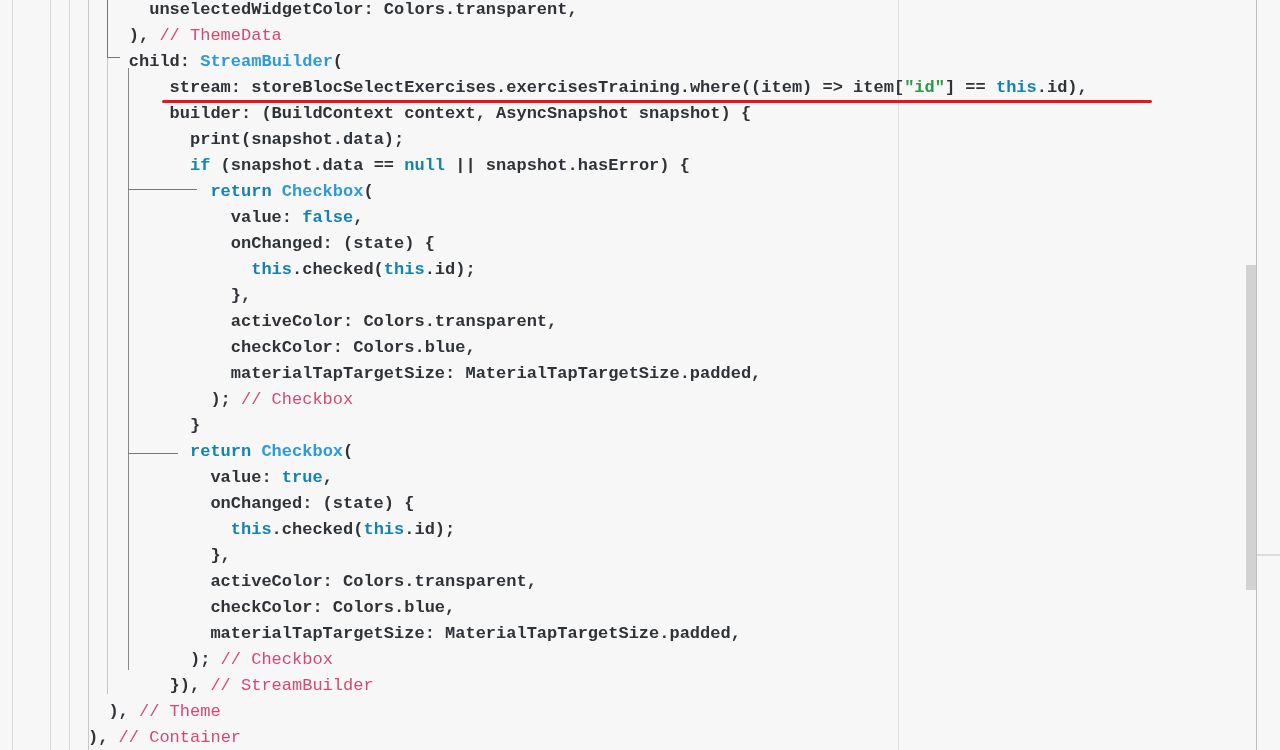  I want to click on code-line: unselectedWidgetColor: Colors.transparent,, so click(363, 10).